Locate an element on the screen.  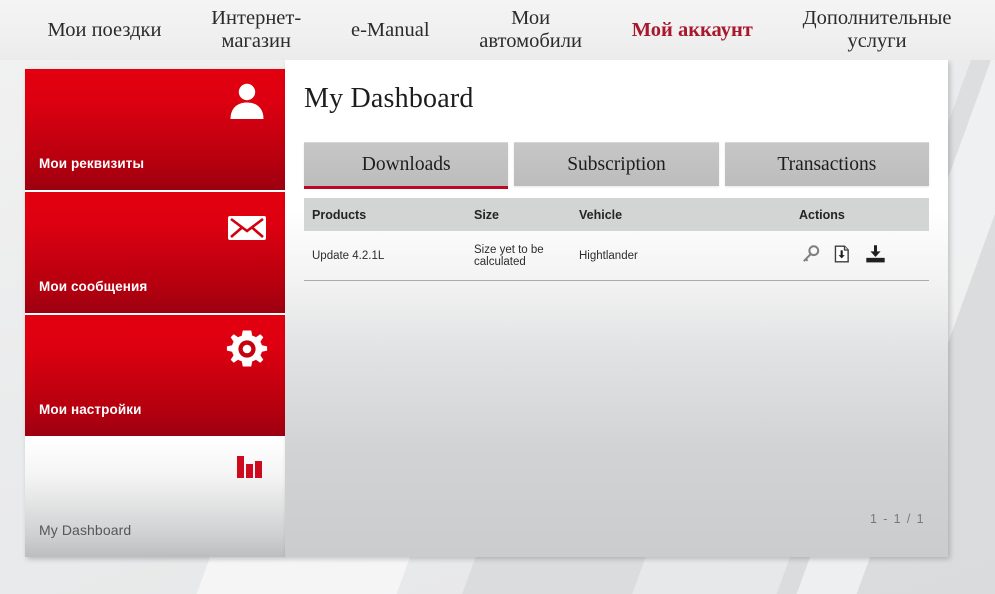
sidebar-item-my-details: Мои реквизиты is located at coordinates (155, 130).